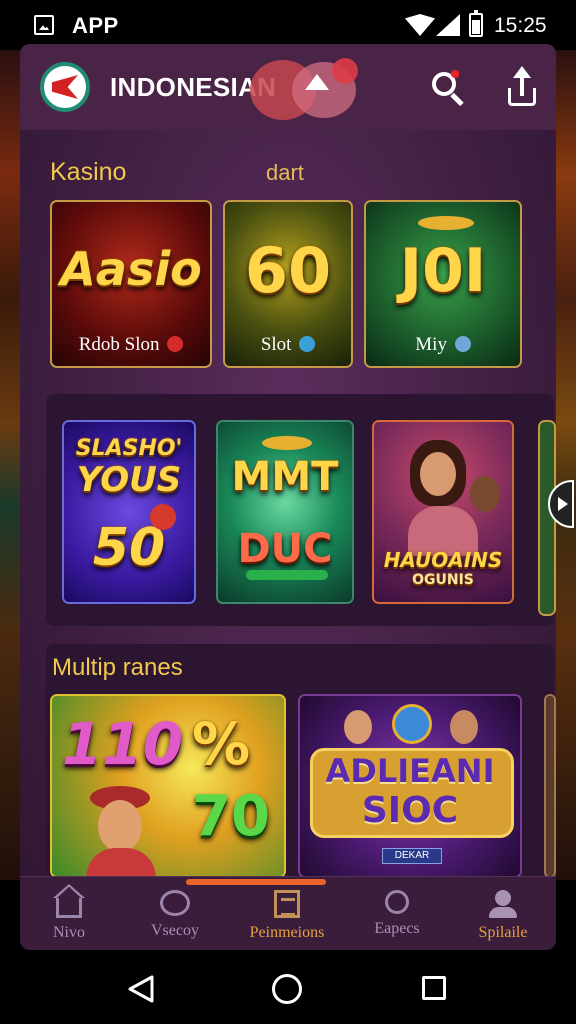 The width and height of the screenshot is (576, 1024). Describe the element at coordinates (287, 904) in the screenshot. I see `document-icon` at that location.